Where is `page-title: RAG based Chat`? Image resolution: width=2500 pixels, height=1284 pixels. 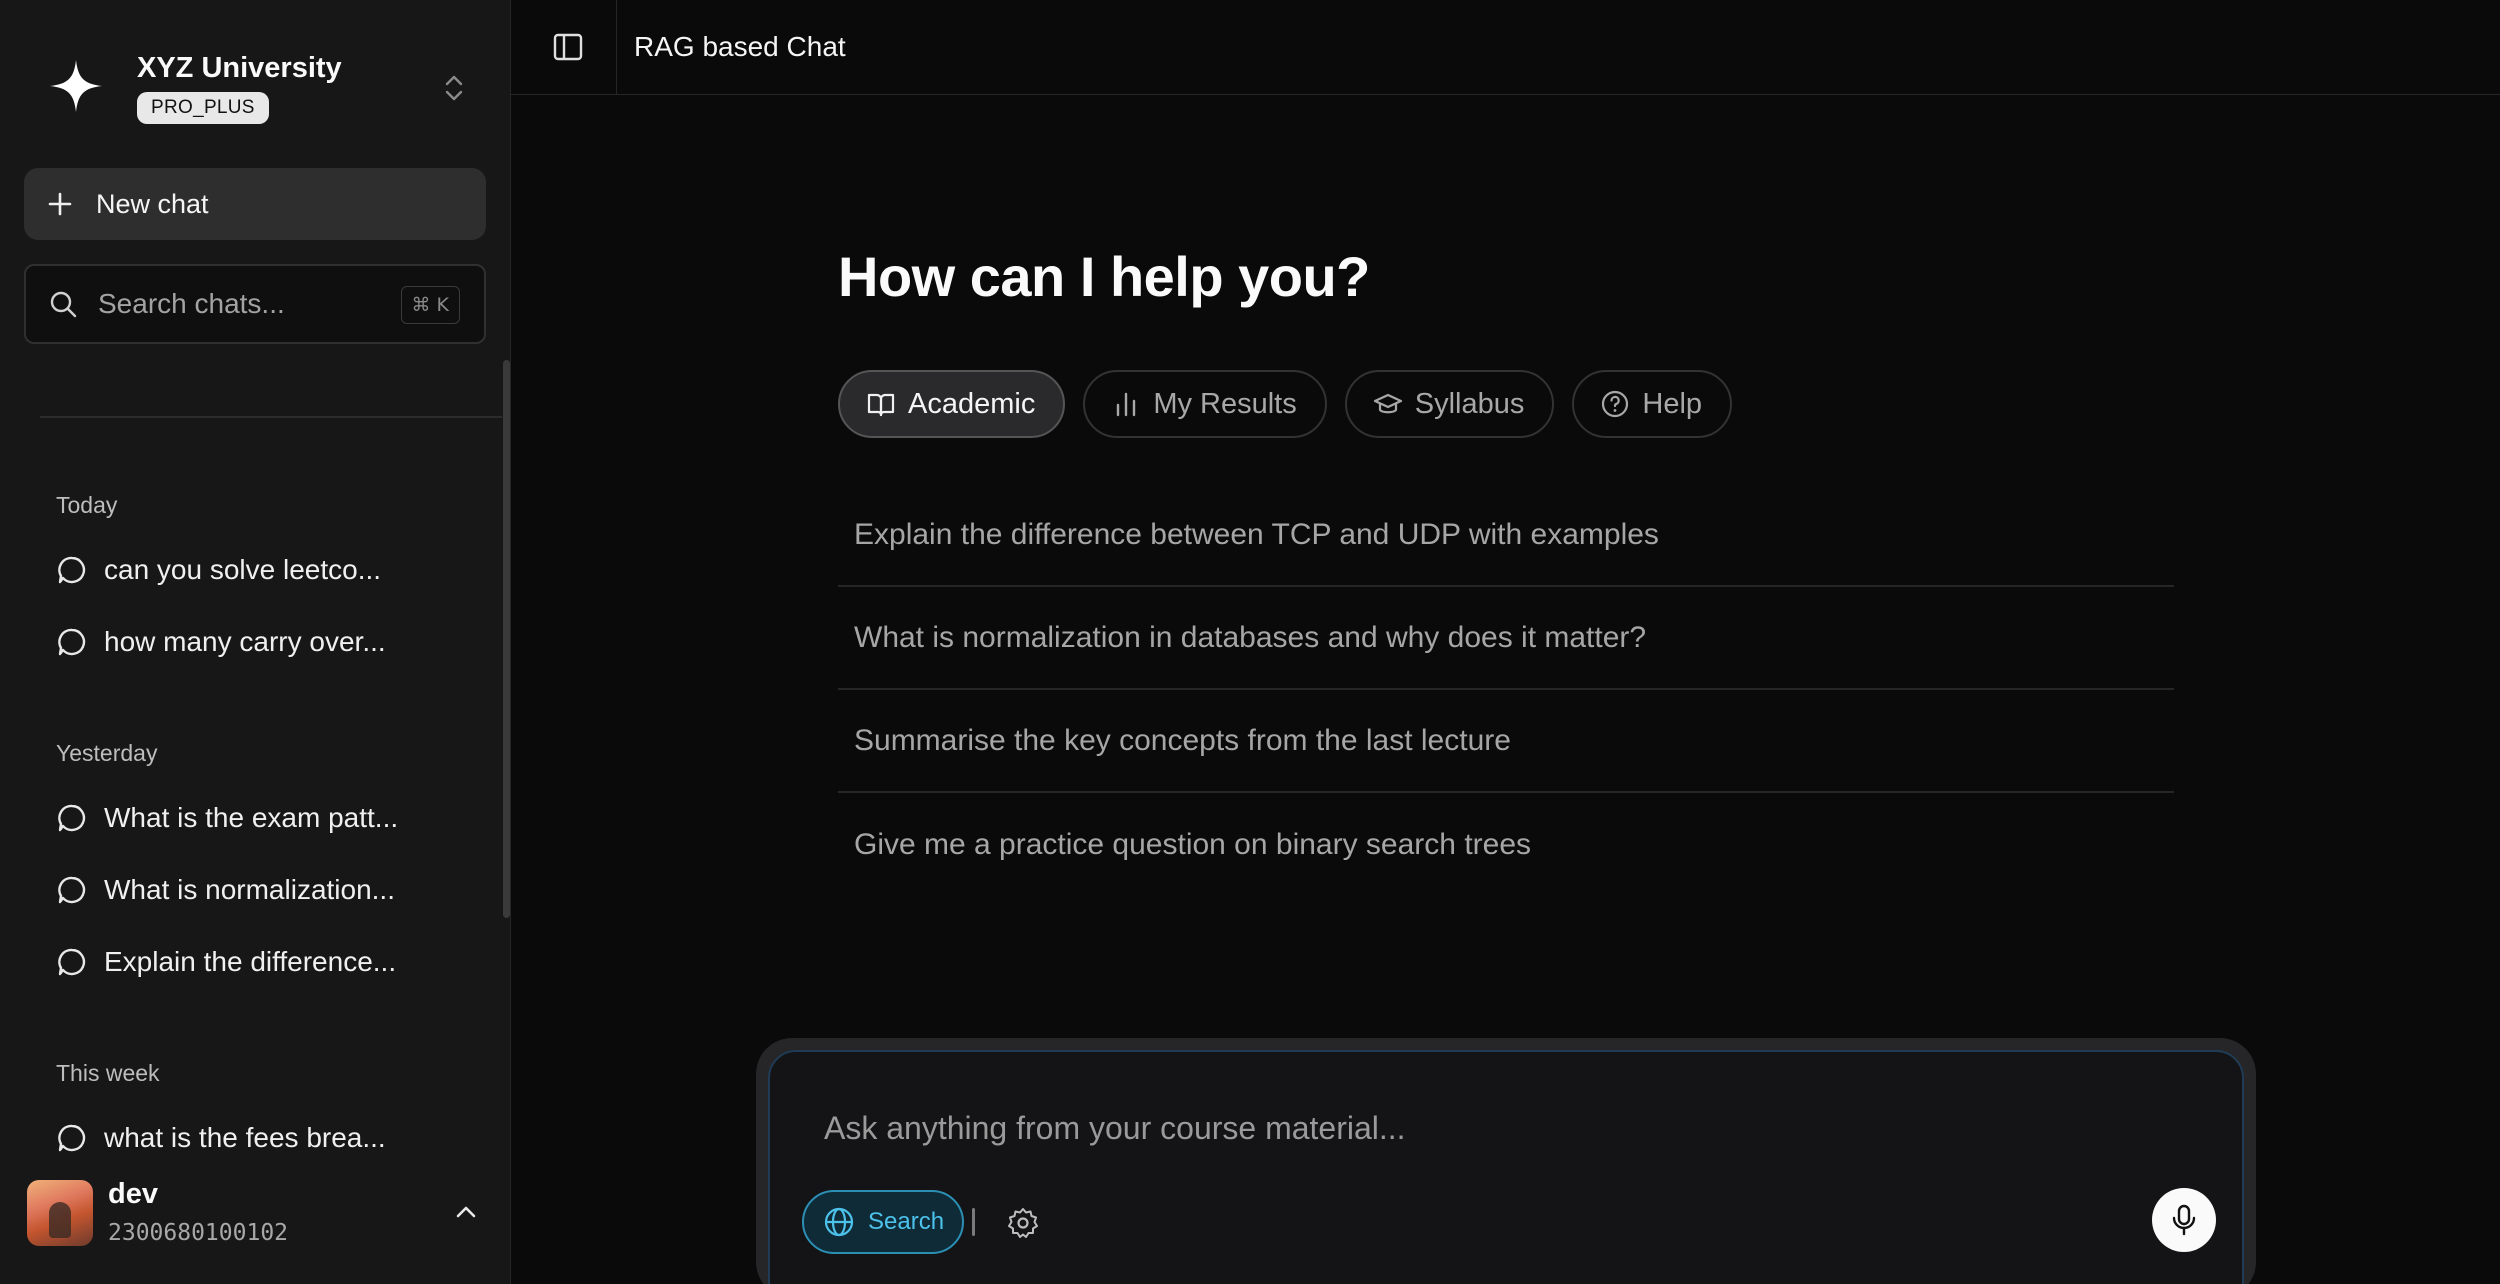
page-title: RAG based Chat is located at coordinates (740, 46).